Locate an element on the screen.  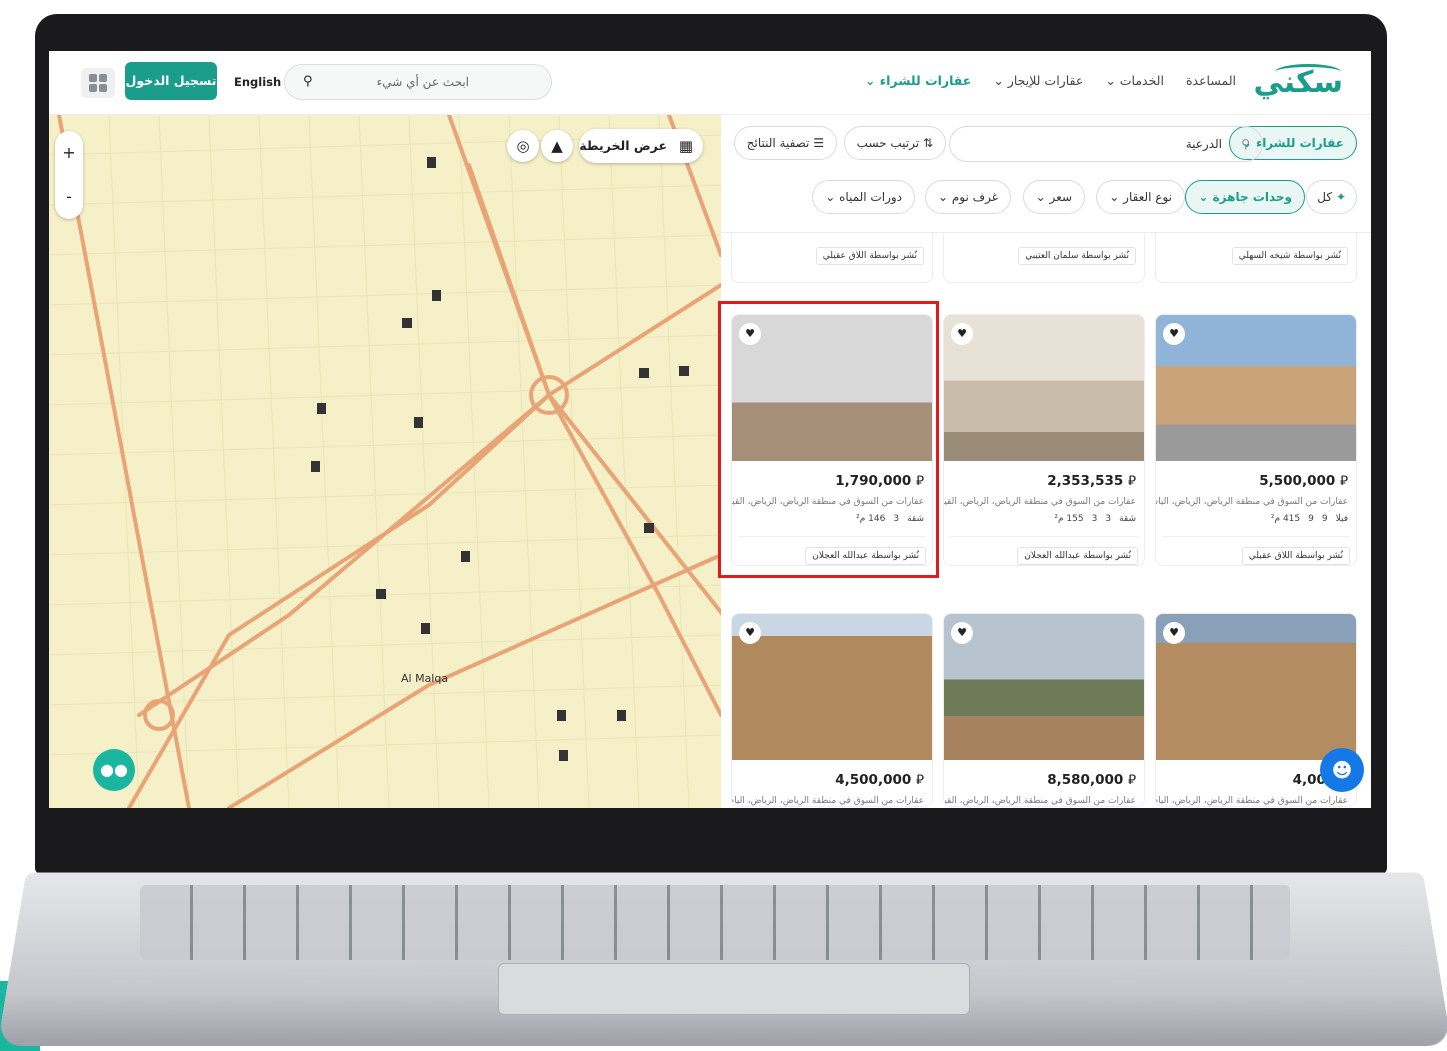
filter-icon: ☰ is located at coordinates (818, 143).